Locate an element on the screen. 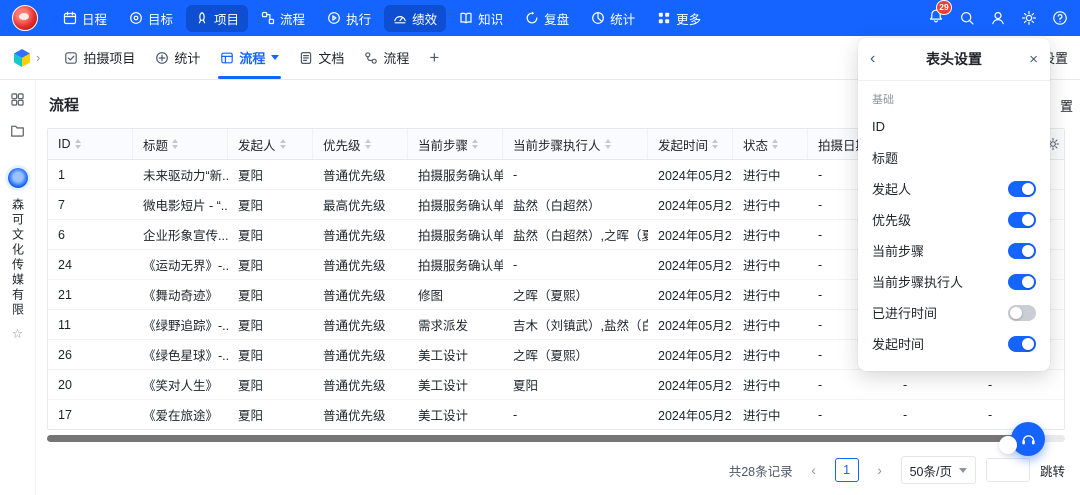 The image size is (1080, 495). tab-flow: 流程 is located at coordinates (249, 57).